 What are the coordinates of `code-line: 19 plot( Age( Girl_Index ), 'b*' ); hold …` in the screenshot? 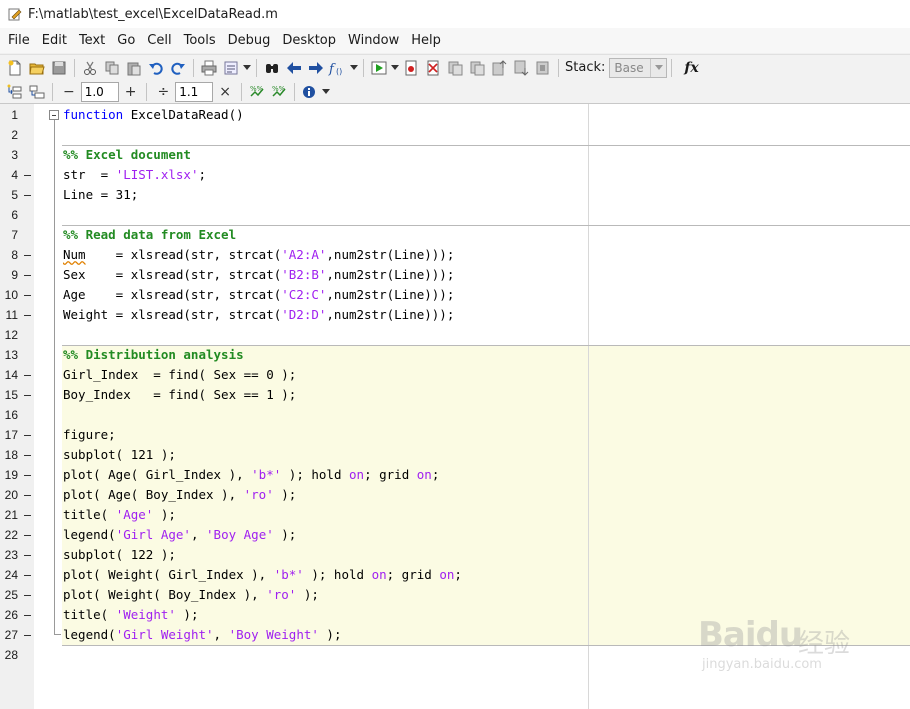 It's located at (455, 475).